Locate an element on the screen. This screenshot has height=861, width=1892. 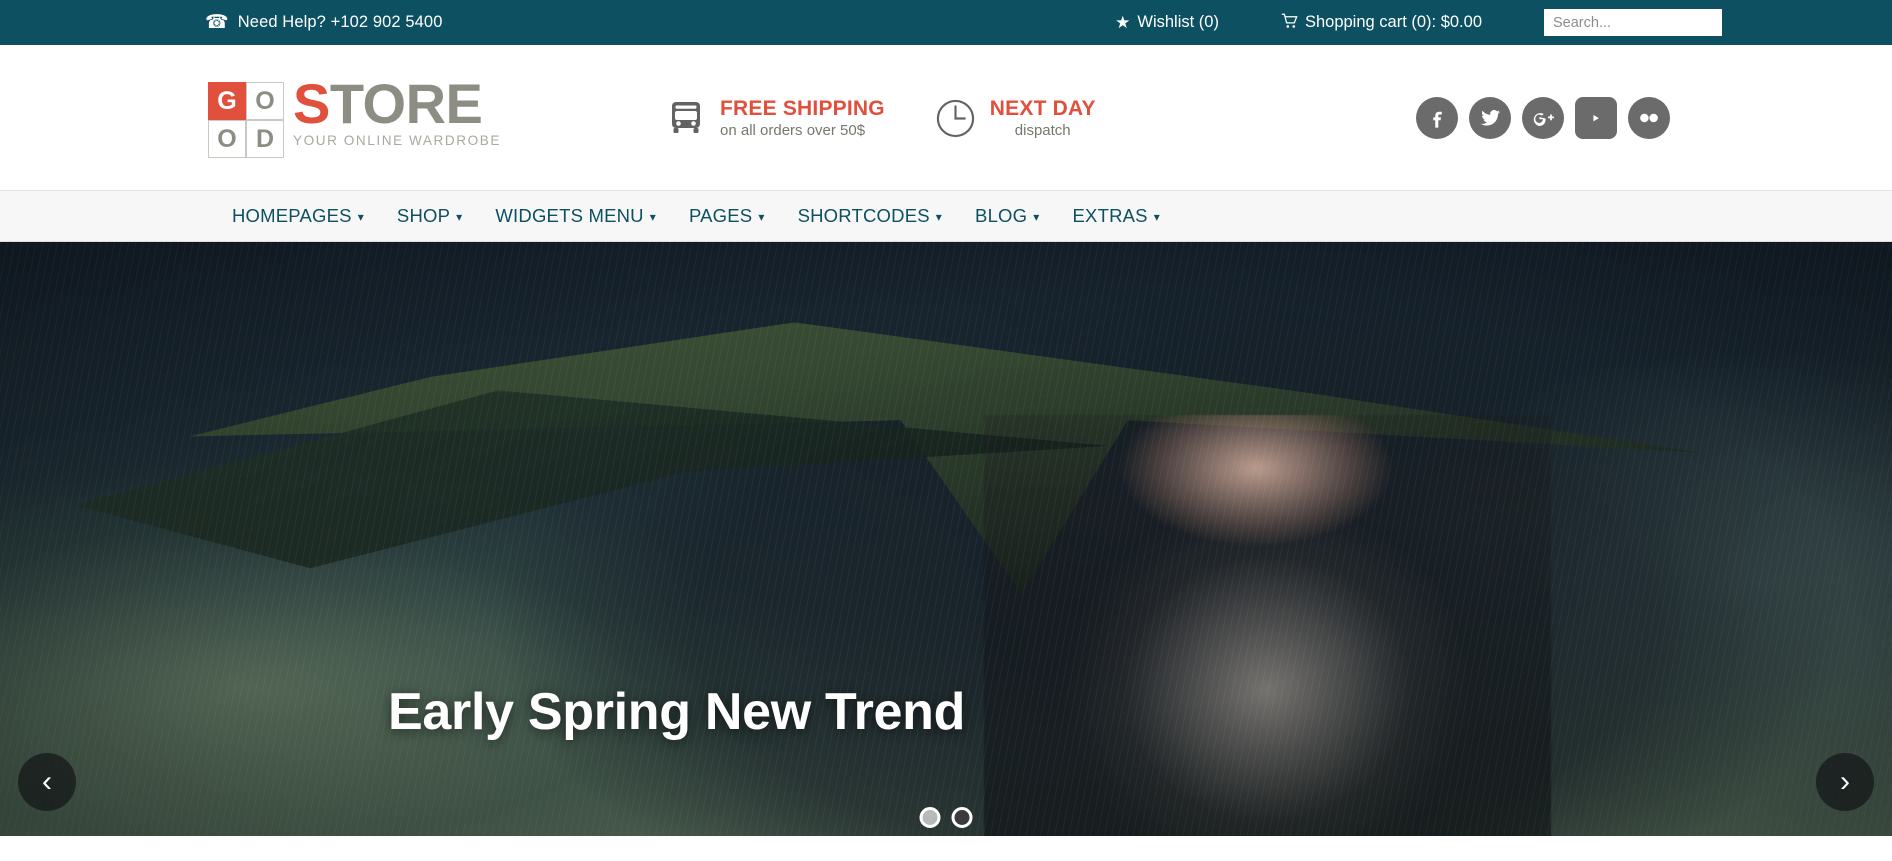
facebook-link is located at coordinates (1437, 117).